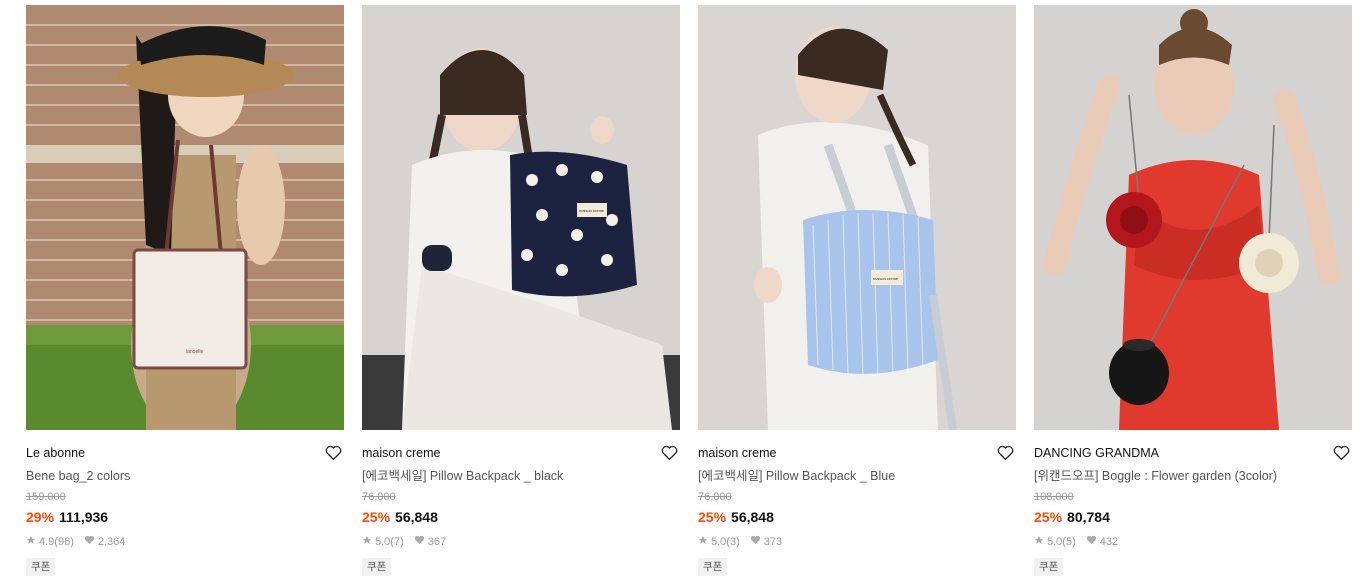 This screenshot has width=1364, height=588. Describe the element at coordinates (1069, 542) in the screenshot. I see `review-count: (5)` at that location.